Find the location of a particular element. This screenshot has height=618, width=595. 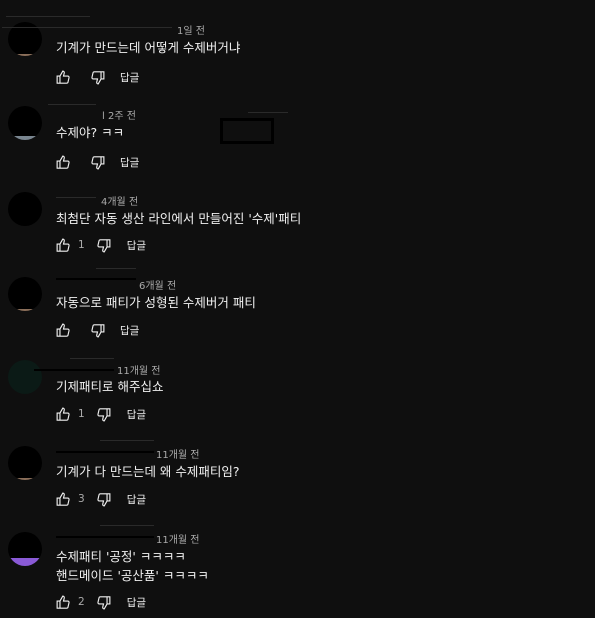

comment-actions: 3 답글 is located at coordinates (100, 499).